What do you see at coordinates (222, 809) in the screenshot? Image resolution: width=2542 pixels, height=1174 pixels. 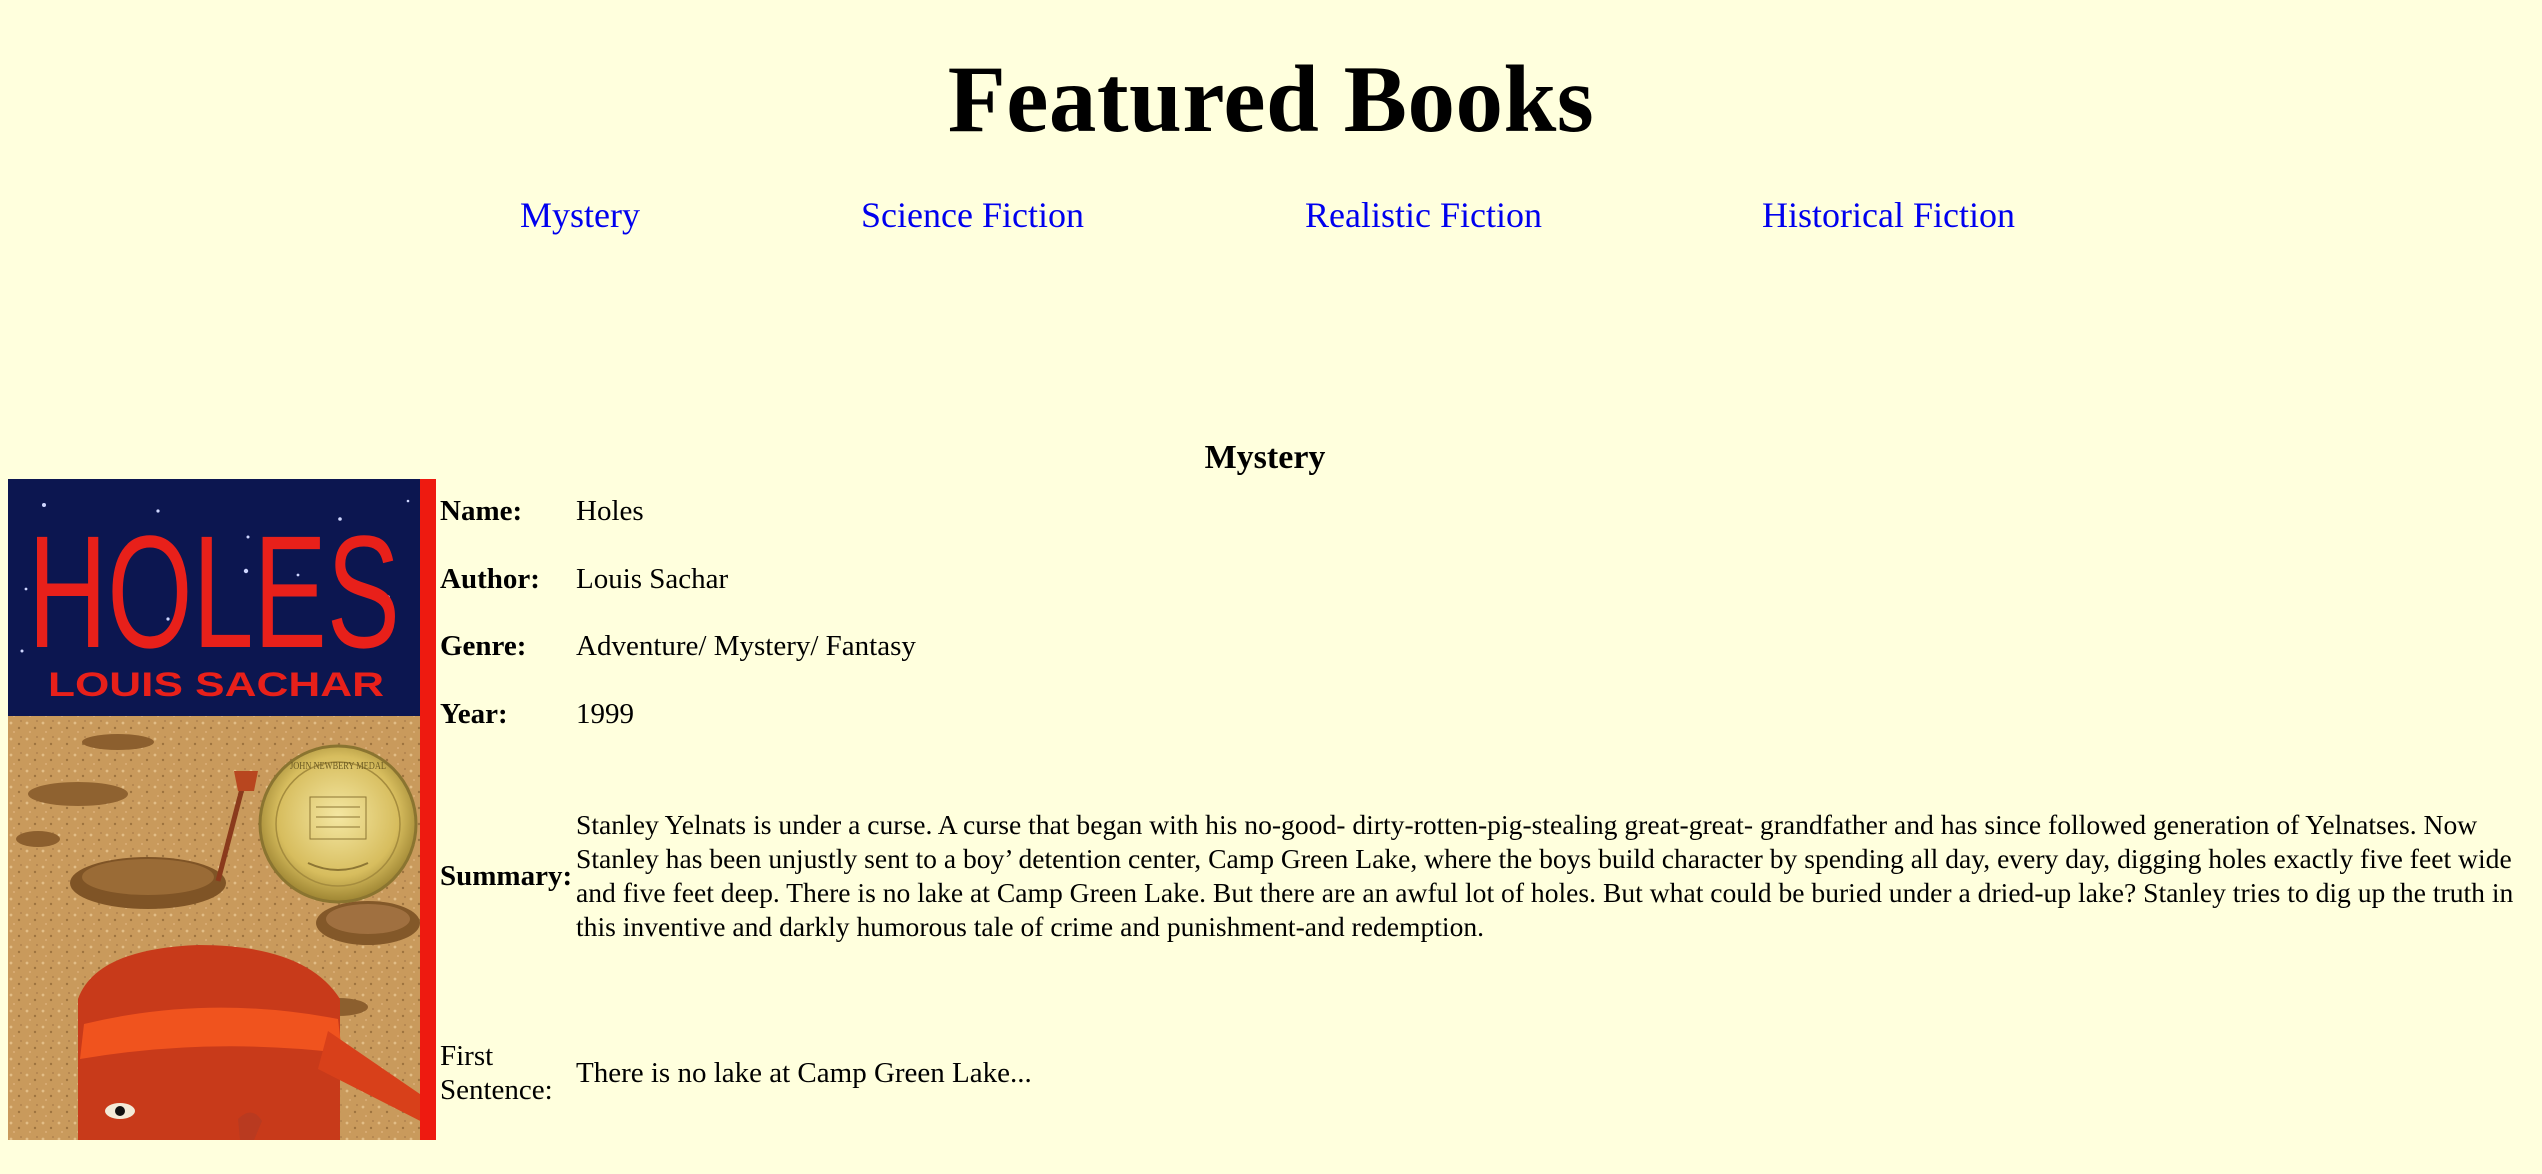 I see `book-cover-image: HOLES LOUIS SACHAR JOHN NEWBERY MEDAL` at bounding box center [222, 809].